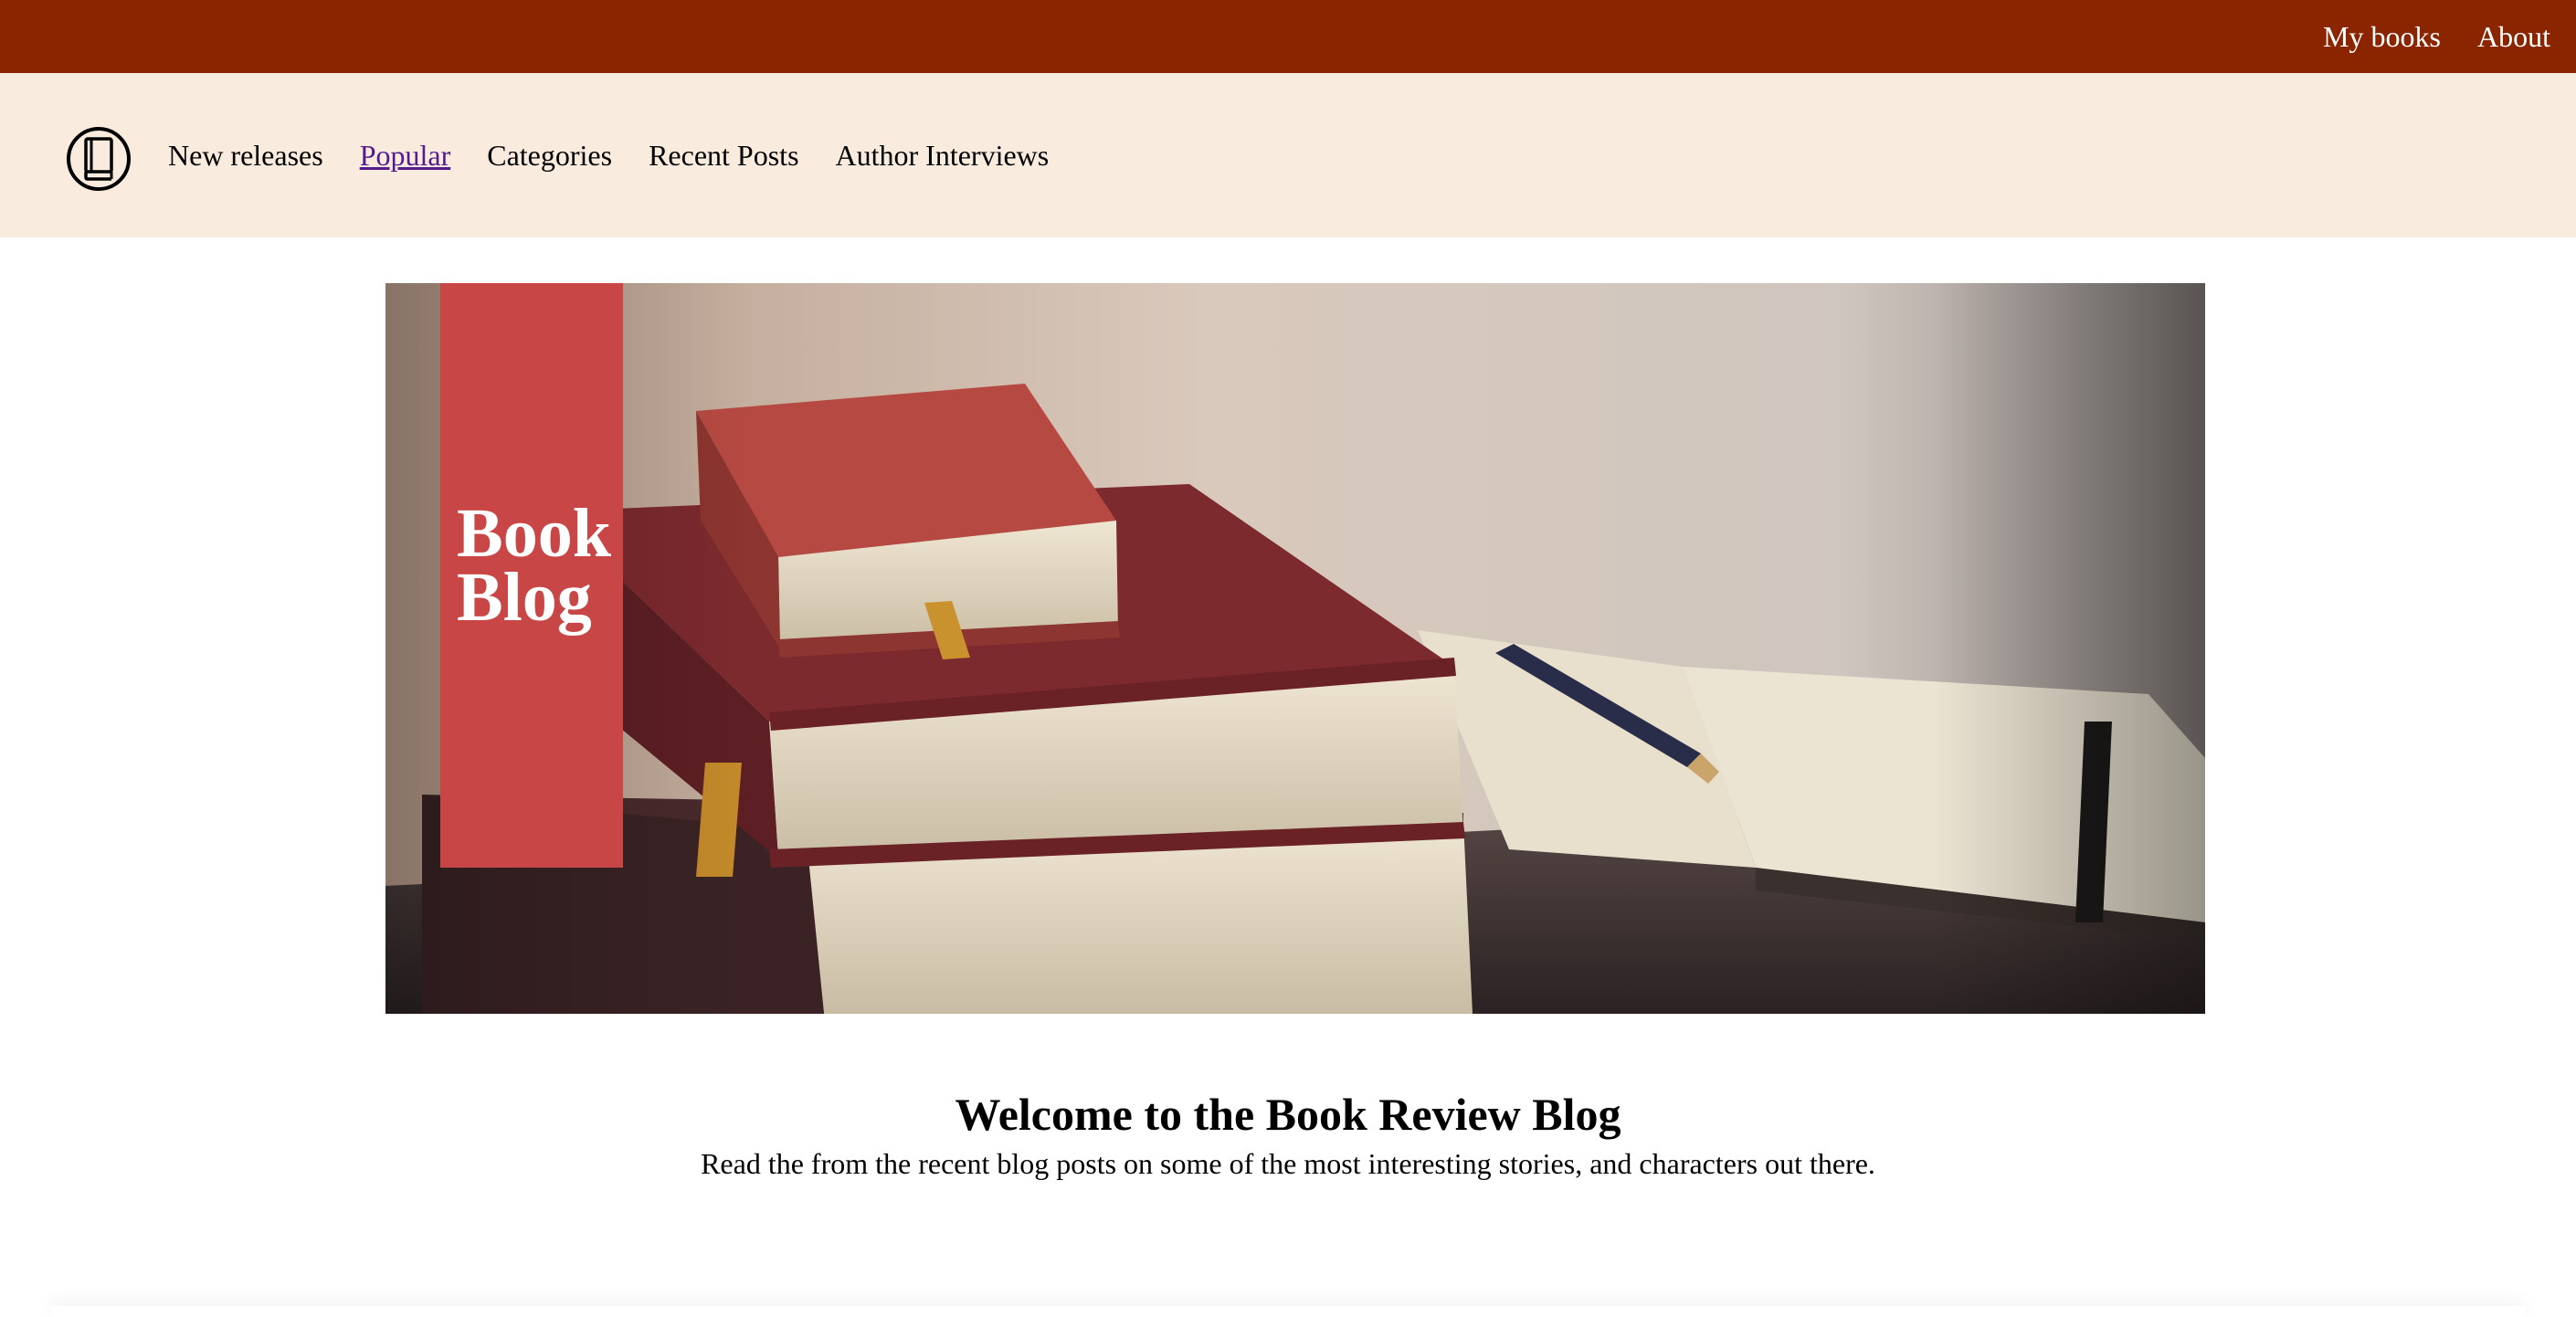  Describe the element at coordinates (2382, 37) in the screenshot. I see `my-books-link: My books` at that location.